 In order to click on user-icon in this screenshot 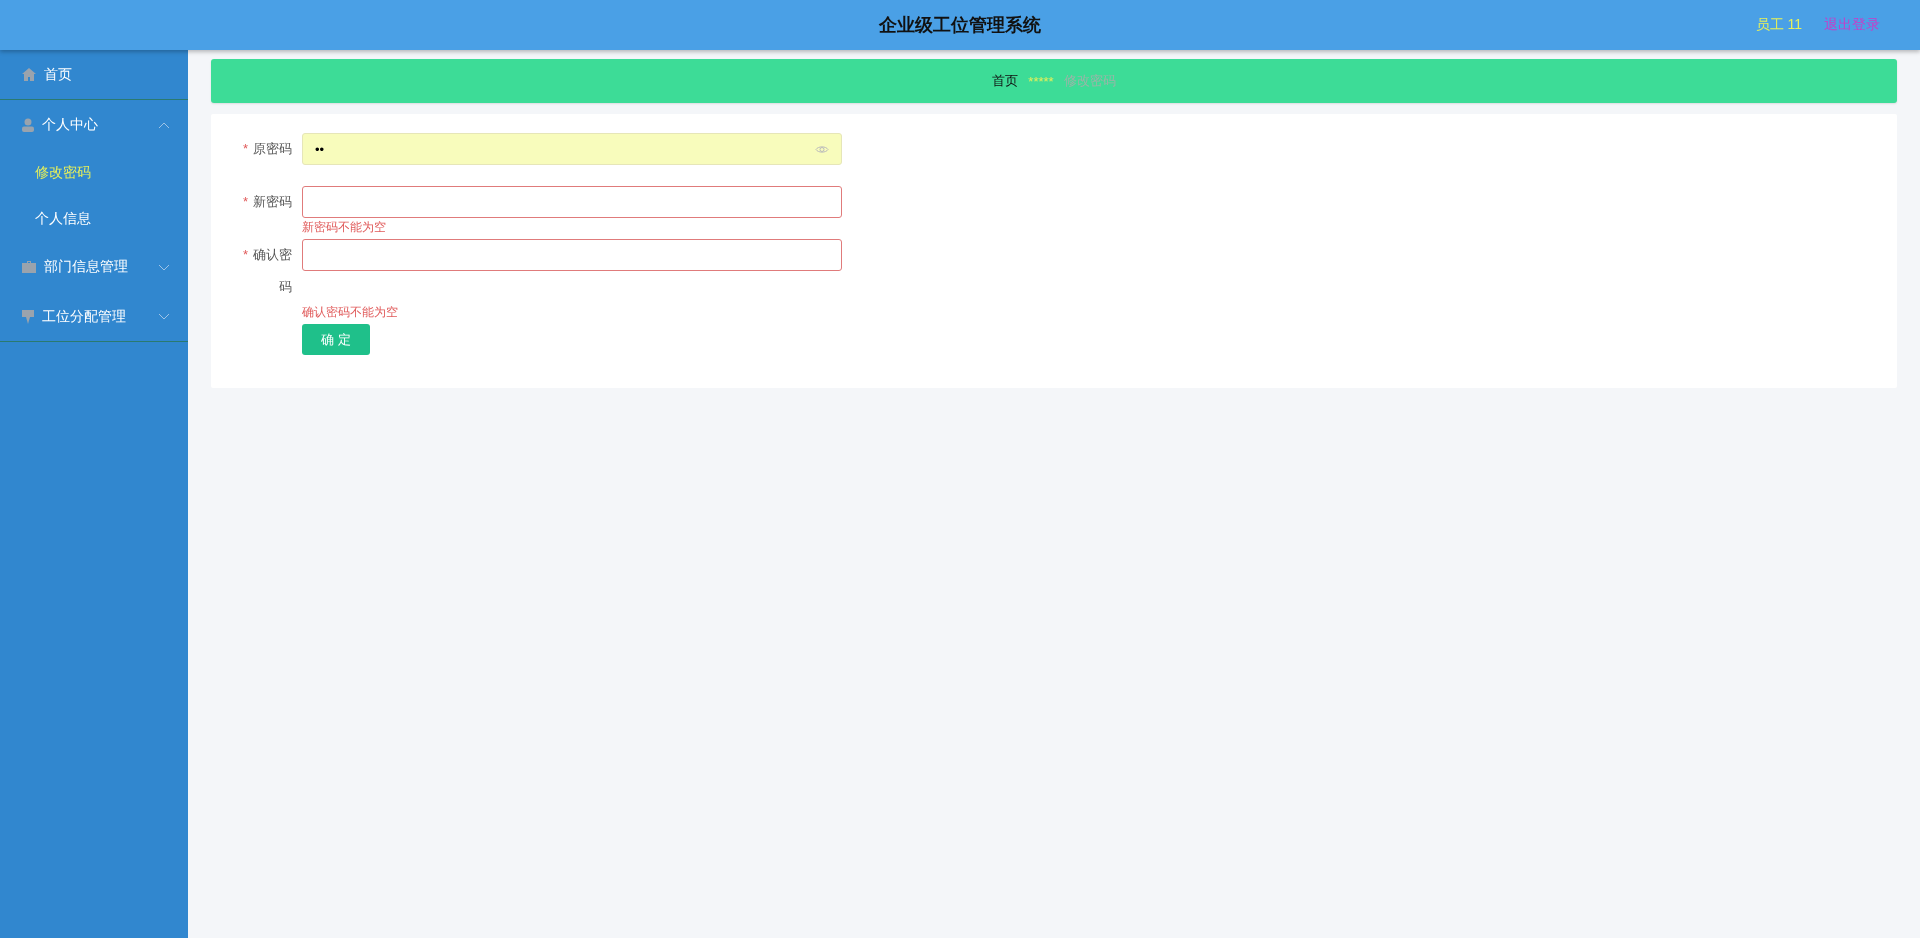, I will do `click(28, 125)`.